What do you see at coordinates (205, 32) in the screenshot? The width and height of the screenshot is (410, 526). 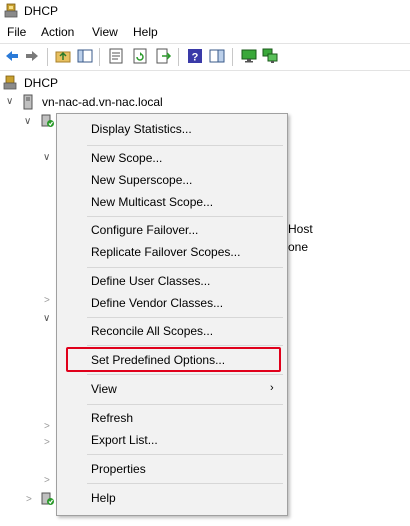 I see `menu-bar: File Action View Help` at bounding box center [205, 32].